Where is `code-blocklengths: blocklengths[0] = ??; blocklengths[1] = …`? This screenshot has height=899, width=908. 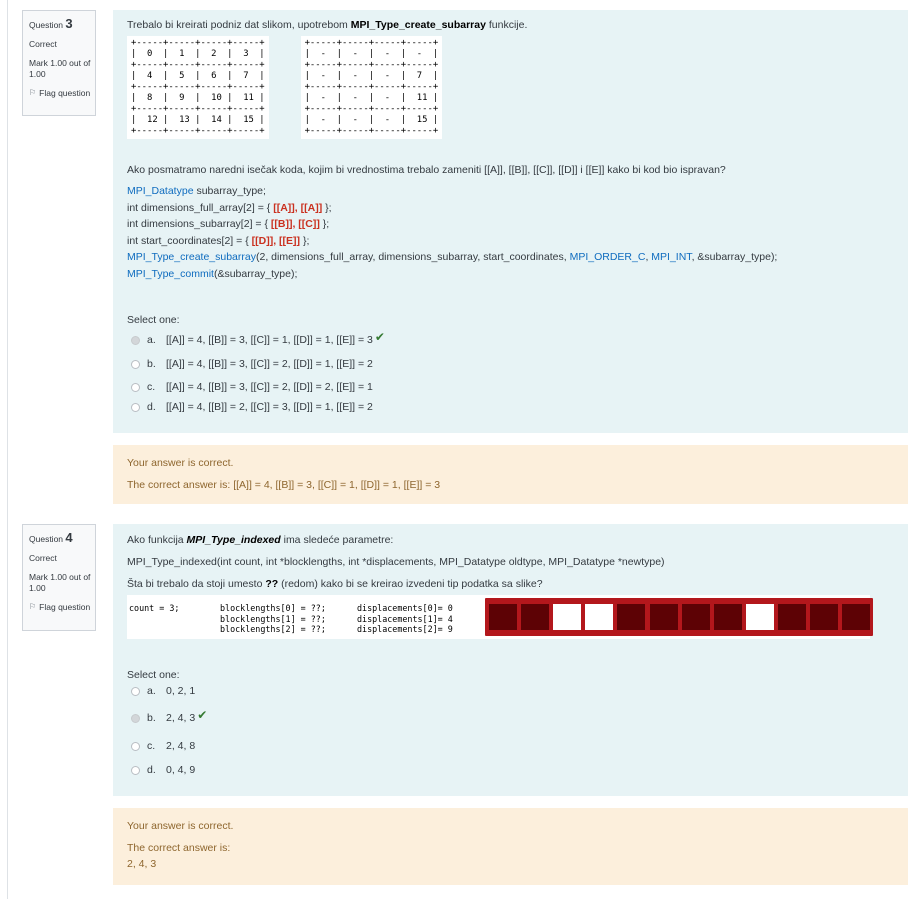
code-blocklengths: blocklengths[0] = ??; blocklengths[1] = … is located at coordinates (273, 618).